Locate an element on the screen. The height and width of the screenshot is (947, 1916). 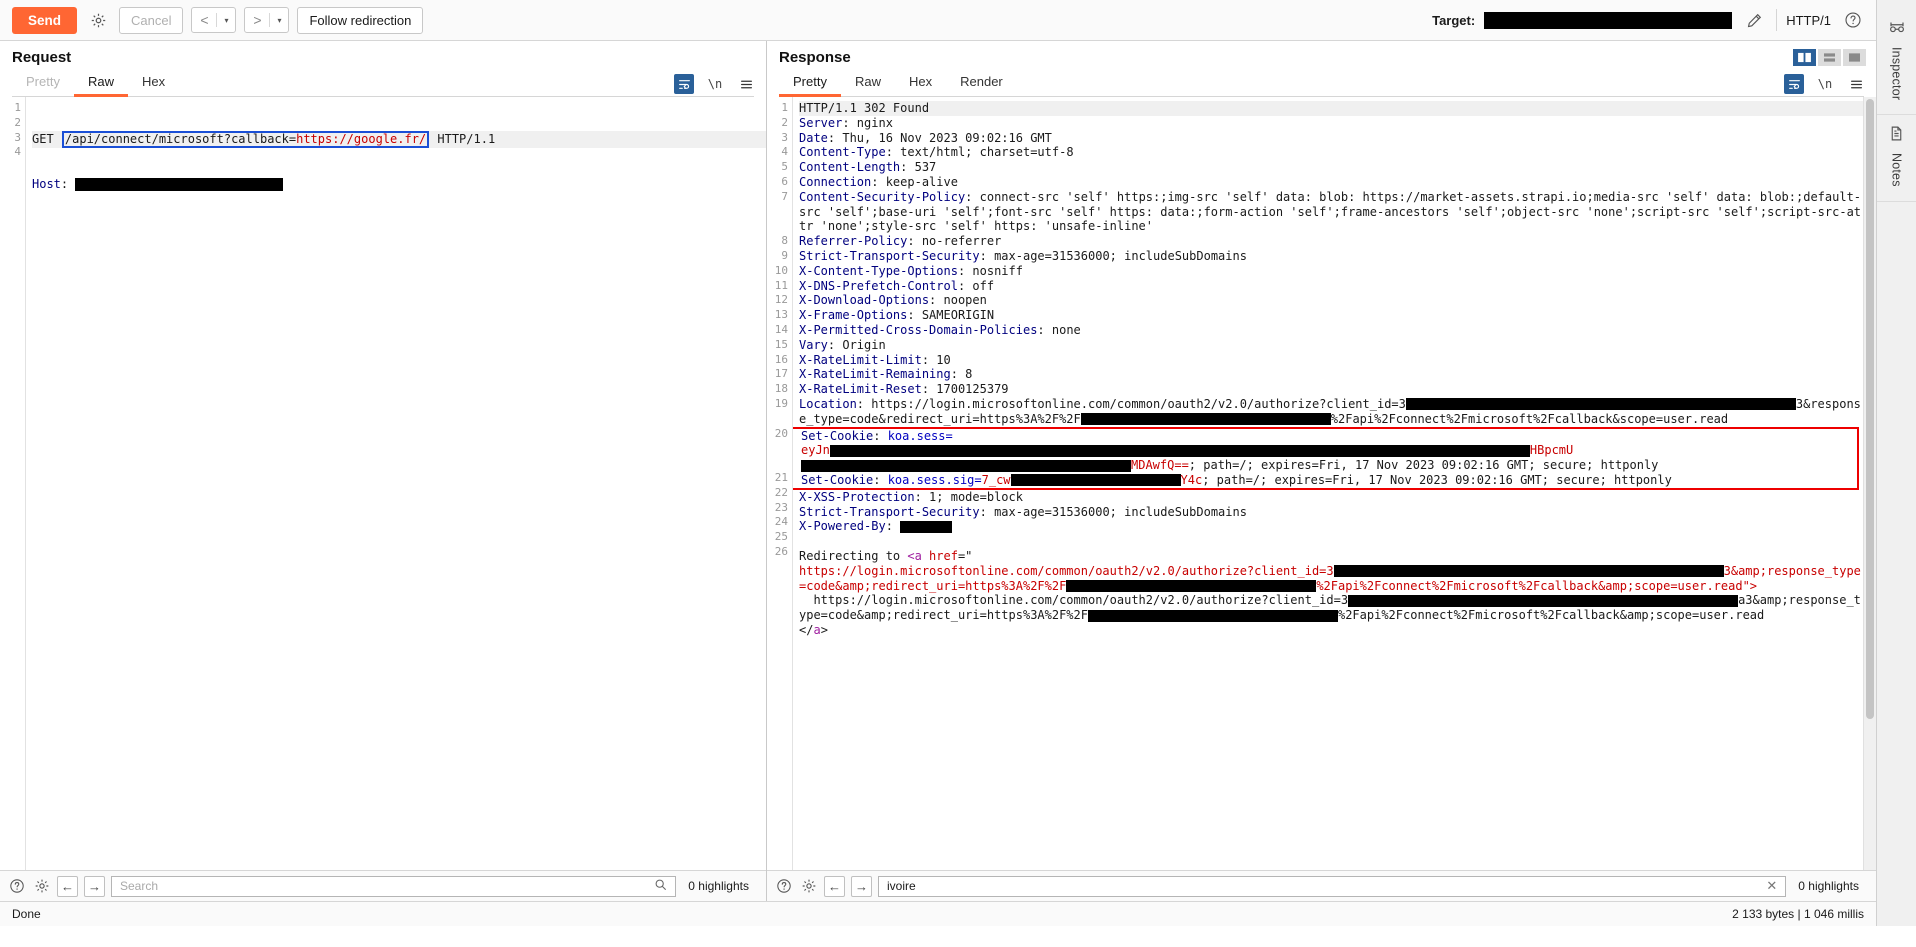
line-number: 25 is located at coordinates (781, 537).